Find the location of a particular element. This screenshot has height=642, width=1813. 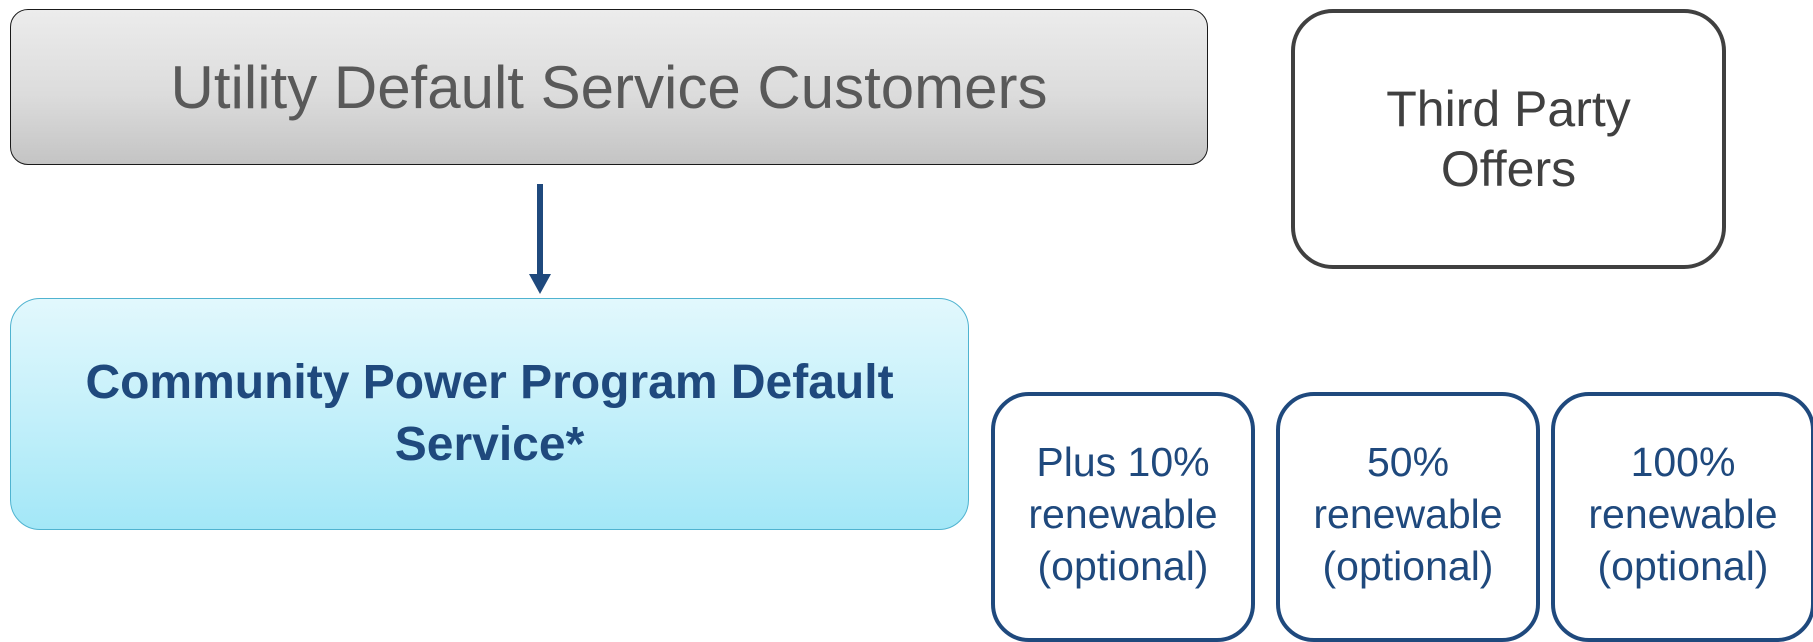

option-plus-10-renewable-label: Plus 10% renewable (optional) is located at coordinates (1123, 514).